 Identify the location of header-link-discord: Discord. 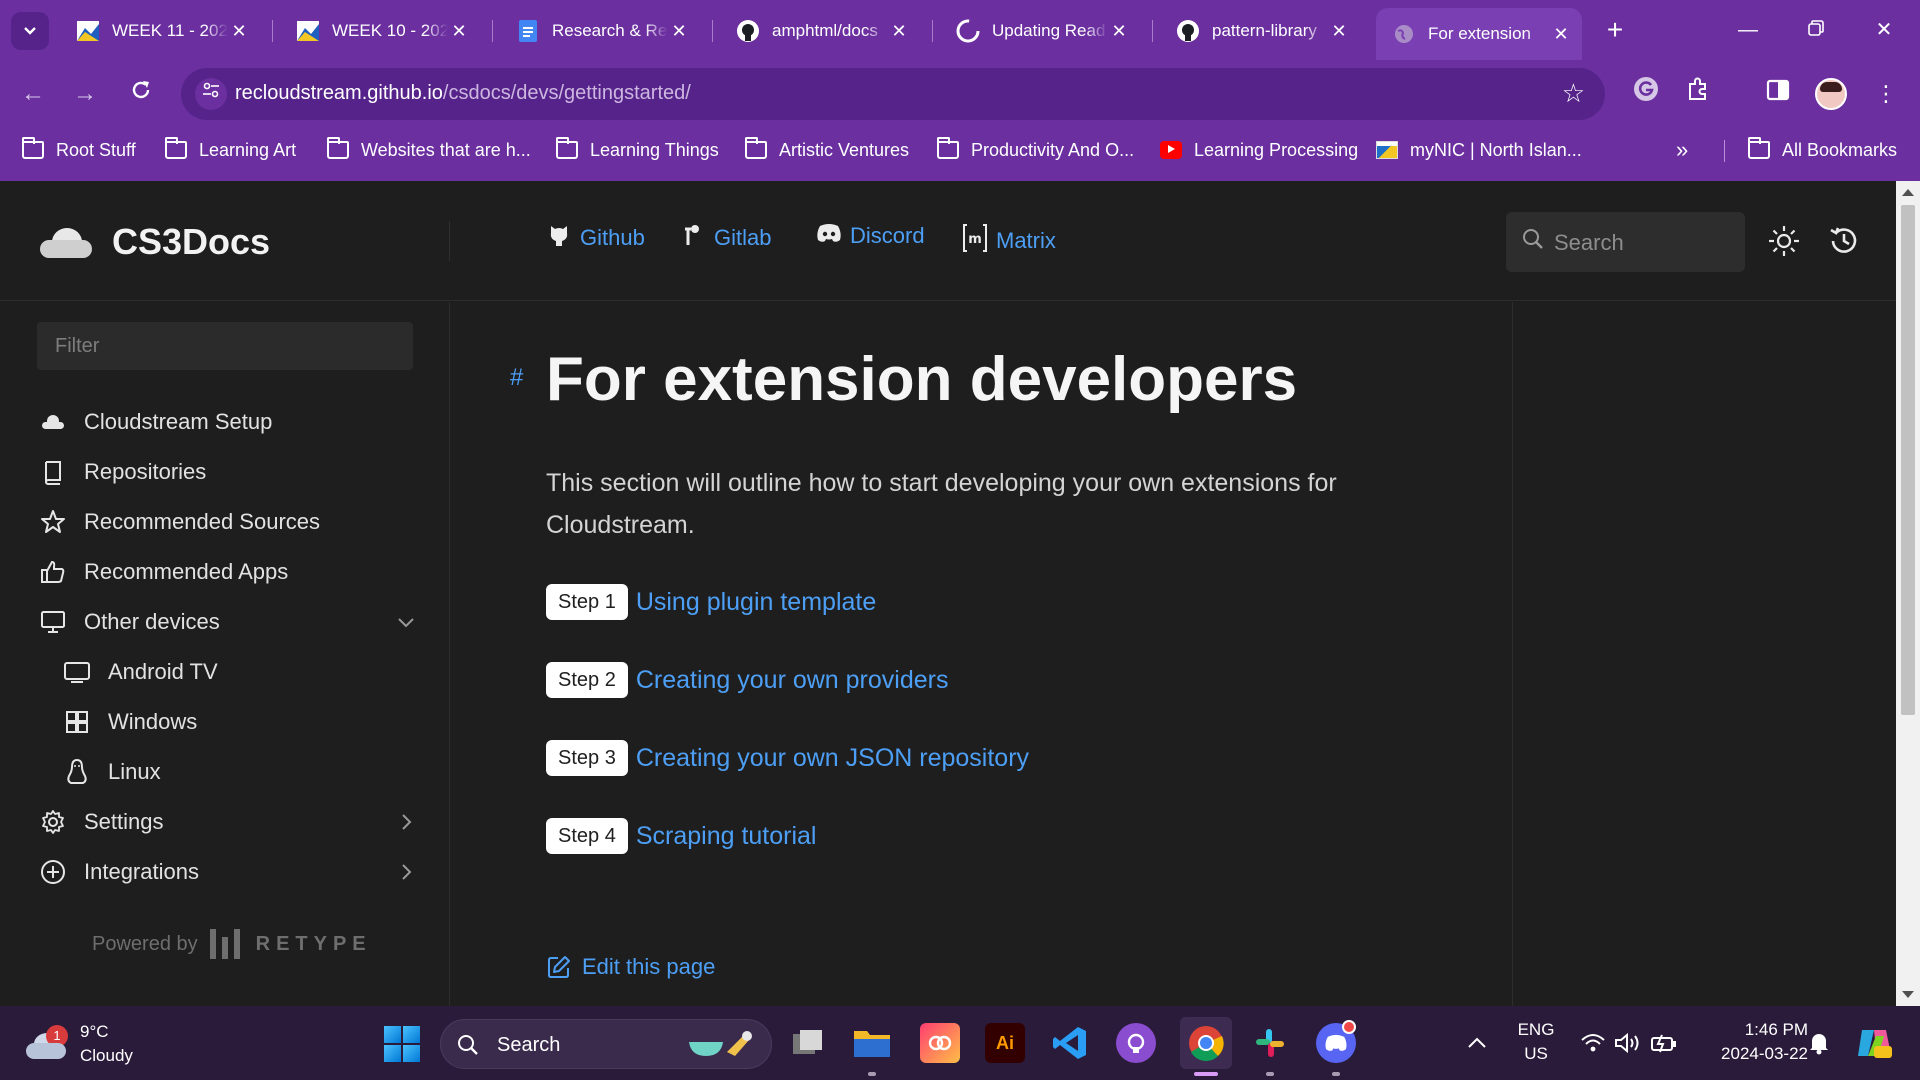
(870, 236).